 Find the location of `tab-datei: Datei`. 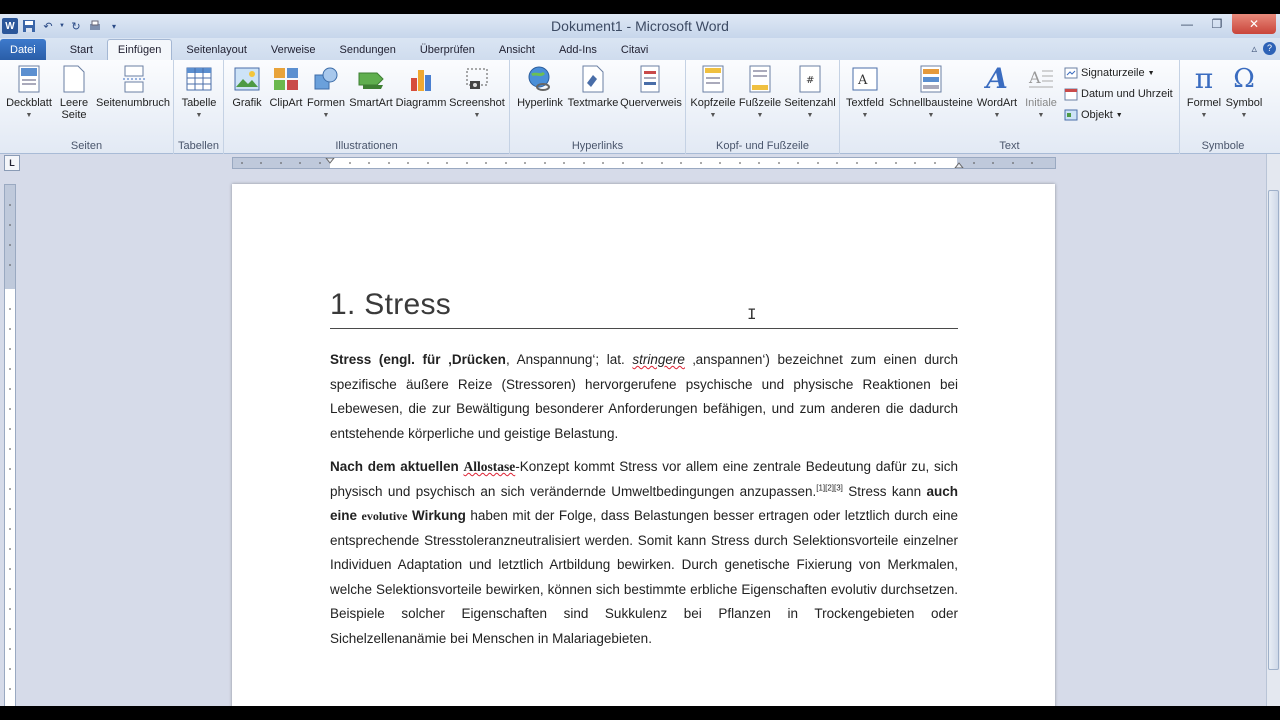

tab-datei: Datei is located at coordinates (23, 49).